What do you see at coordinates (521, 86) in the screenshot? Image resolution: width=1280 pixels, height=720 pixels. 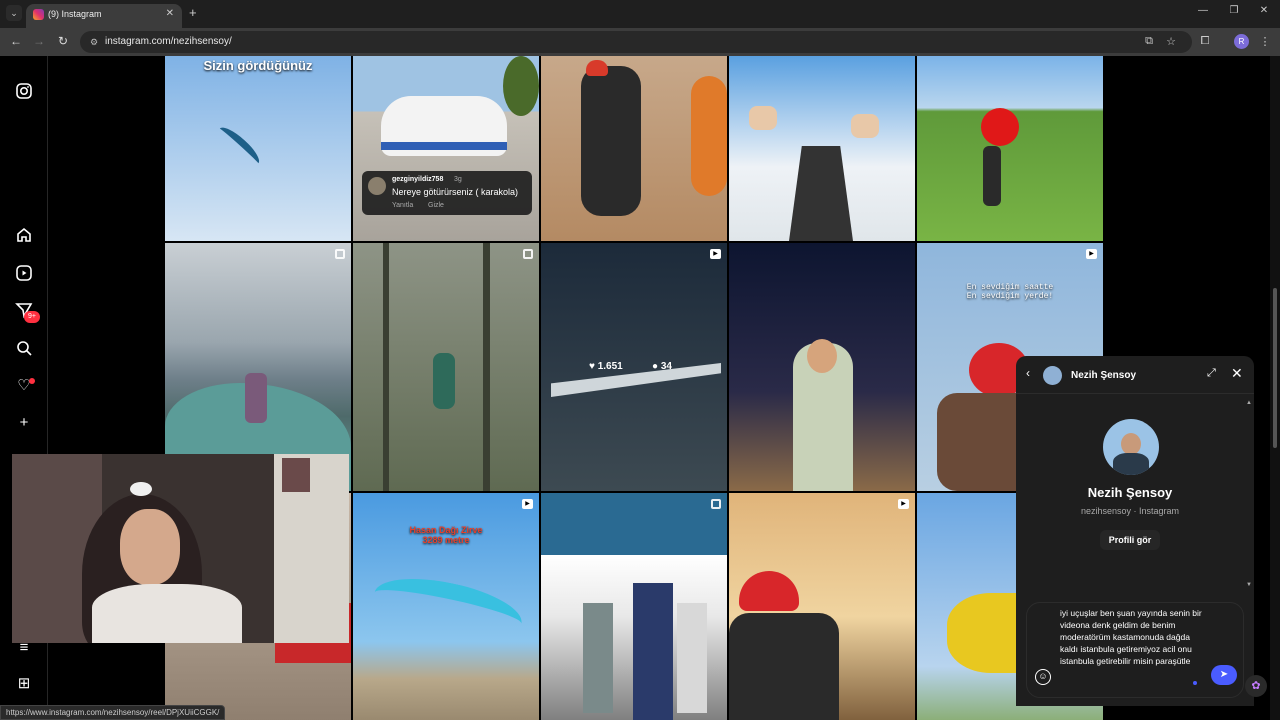 I see `tree-shape` at bounding box center [521, 86].